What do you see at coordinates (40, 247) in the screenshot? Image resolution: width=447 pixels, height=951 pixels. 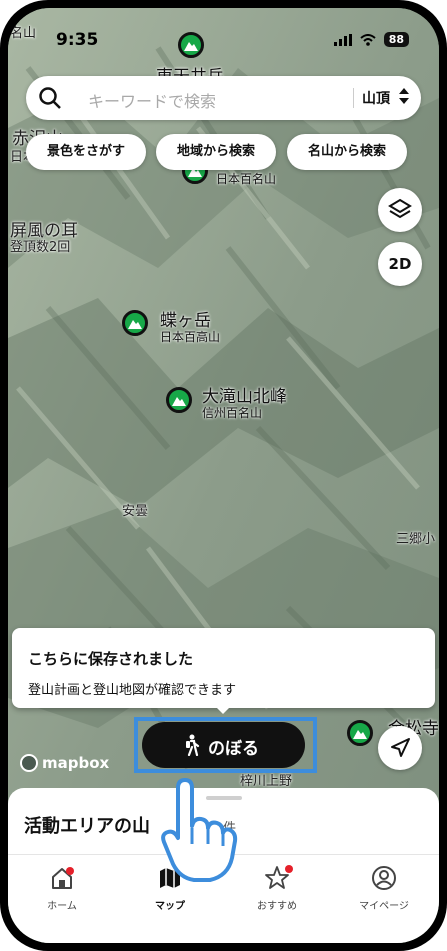 I see `map-label-byobu-sub: 登頂数2回` at bounding box center [40, 247].